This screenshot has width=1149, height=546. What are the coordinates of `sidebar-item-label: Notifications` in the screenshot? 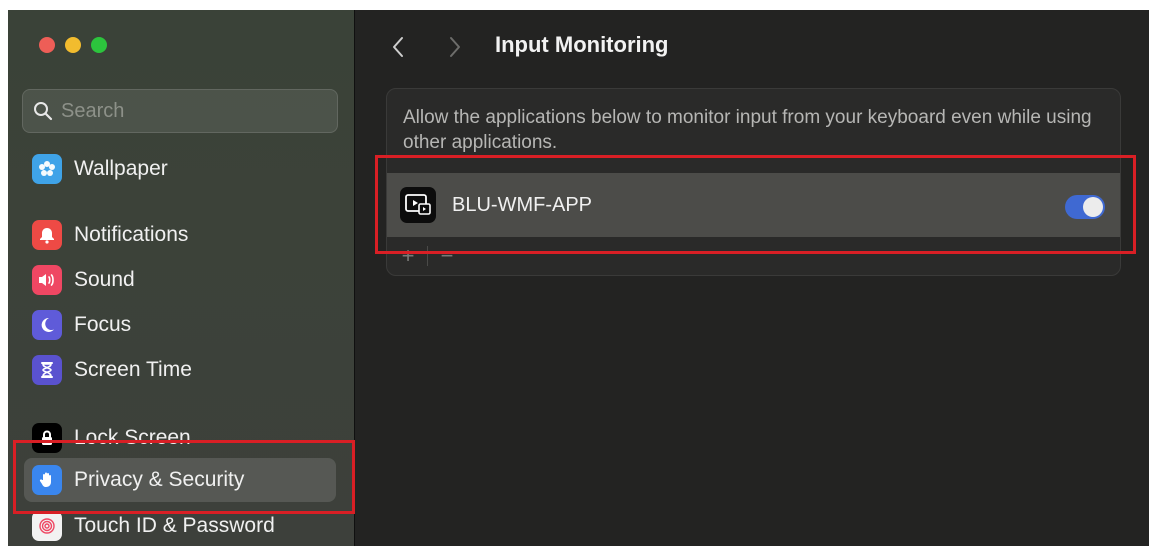 It's located at (131, 234).